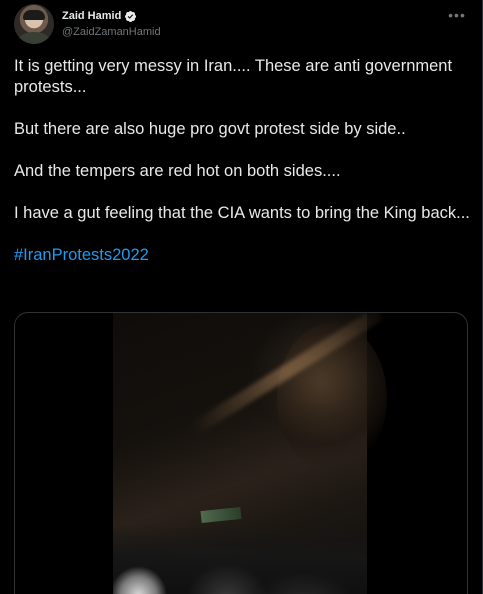 This screenshot has width=483, height=594. What do you see at coordinates (457, 15) in the screenshot?
I see `more-options-icon: •••` at bounding box center [457, 15].